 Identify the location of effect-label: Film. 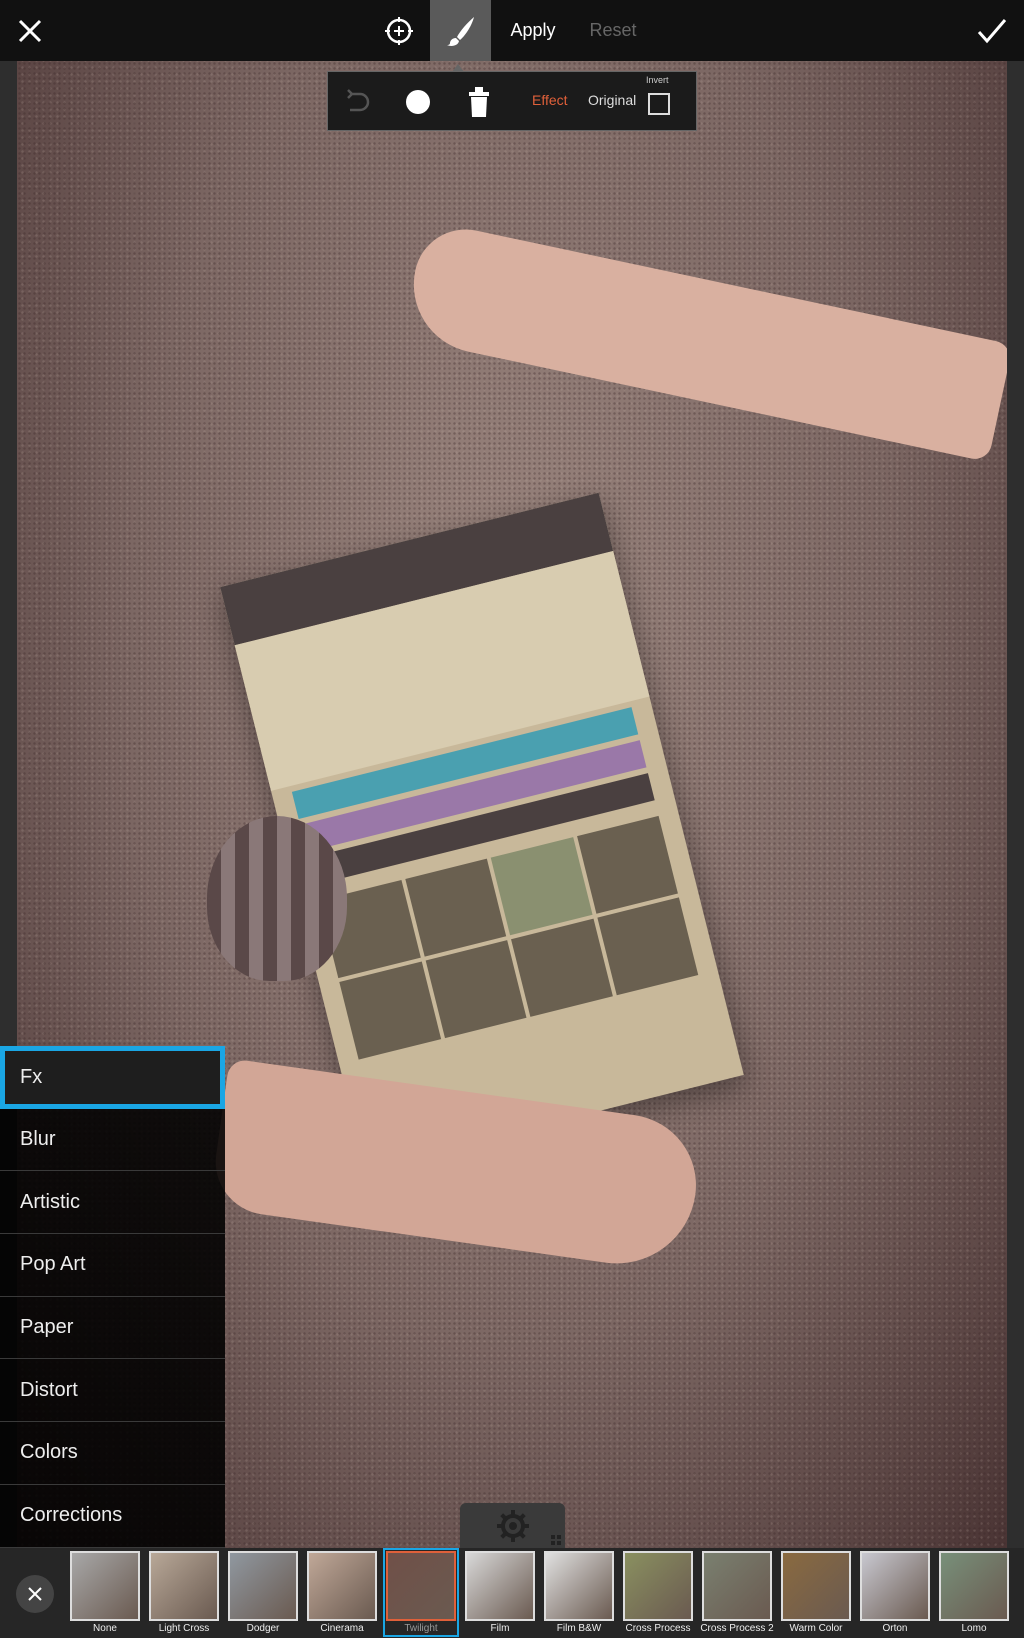
(500, 1628).